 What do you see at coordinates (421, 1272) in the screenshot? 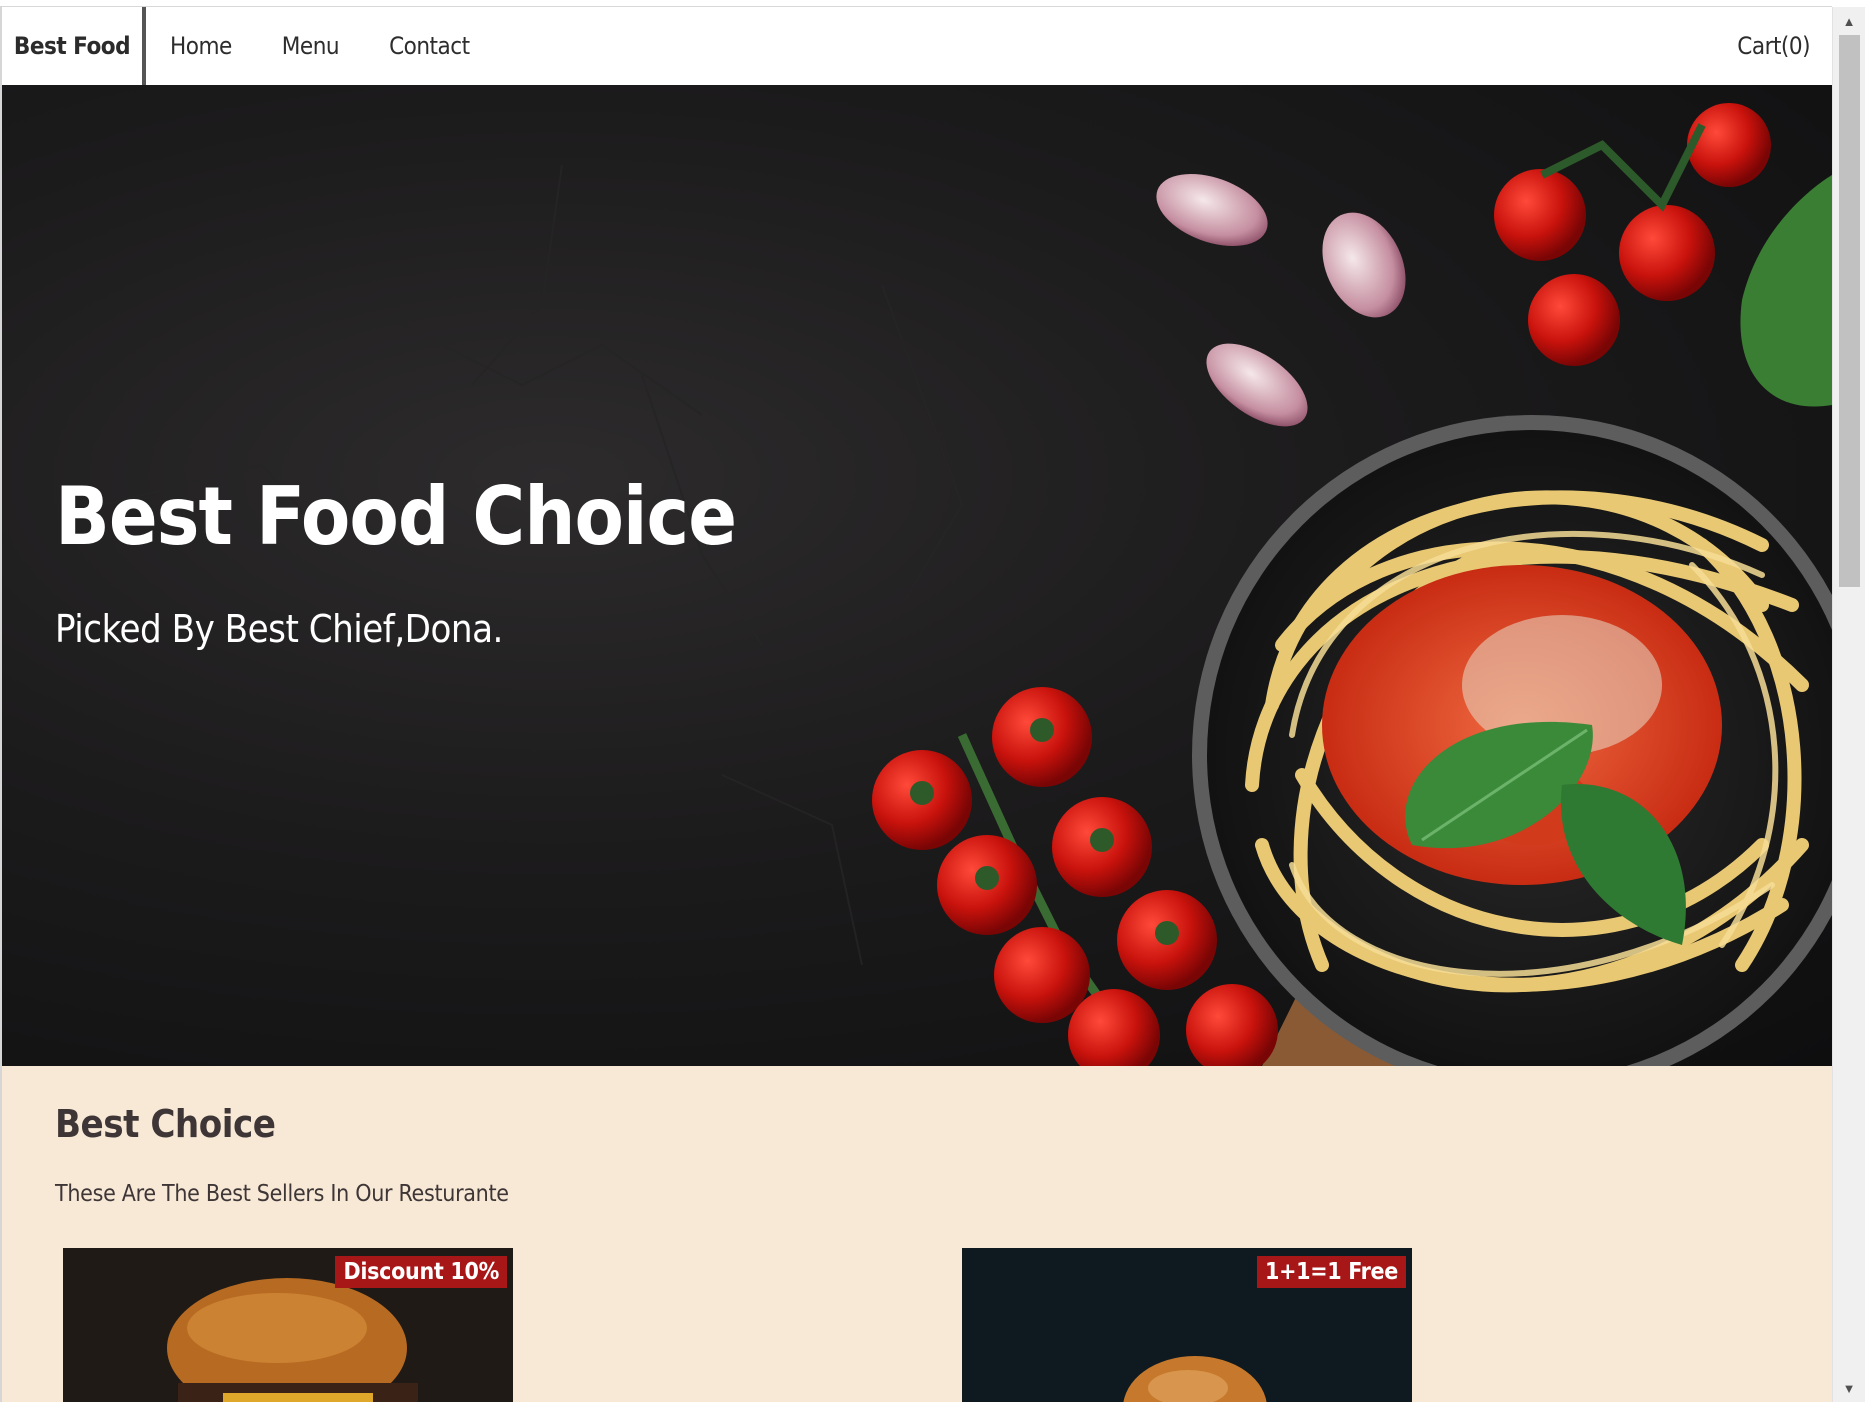
I see `discount-badge: Discount 10%` at bounding box center [421, 1272].